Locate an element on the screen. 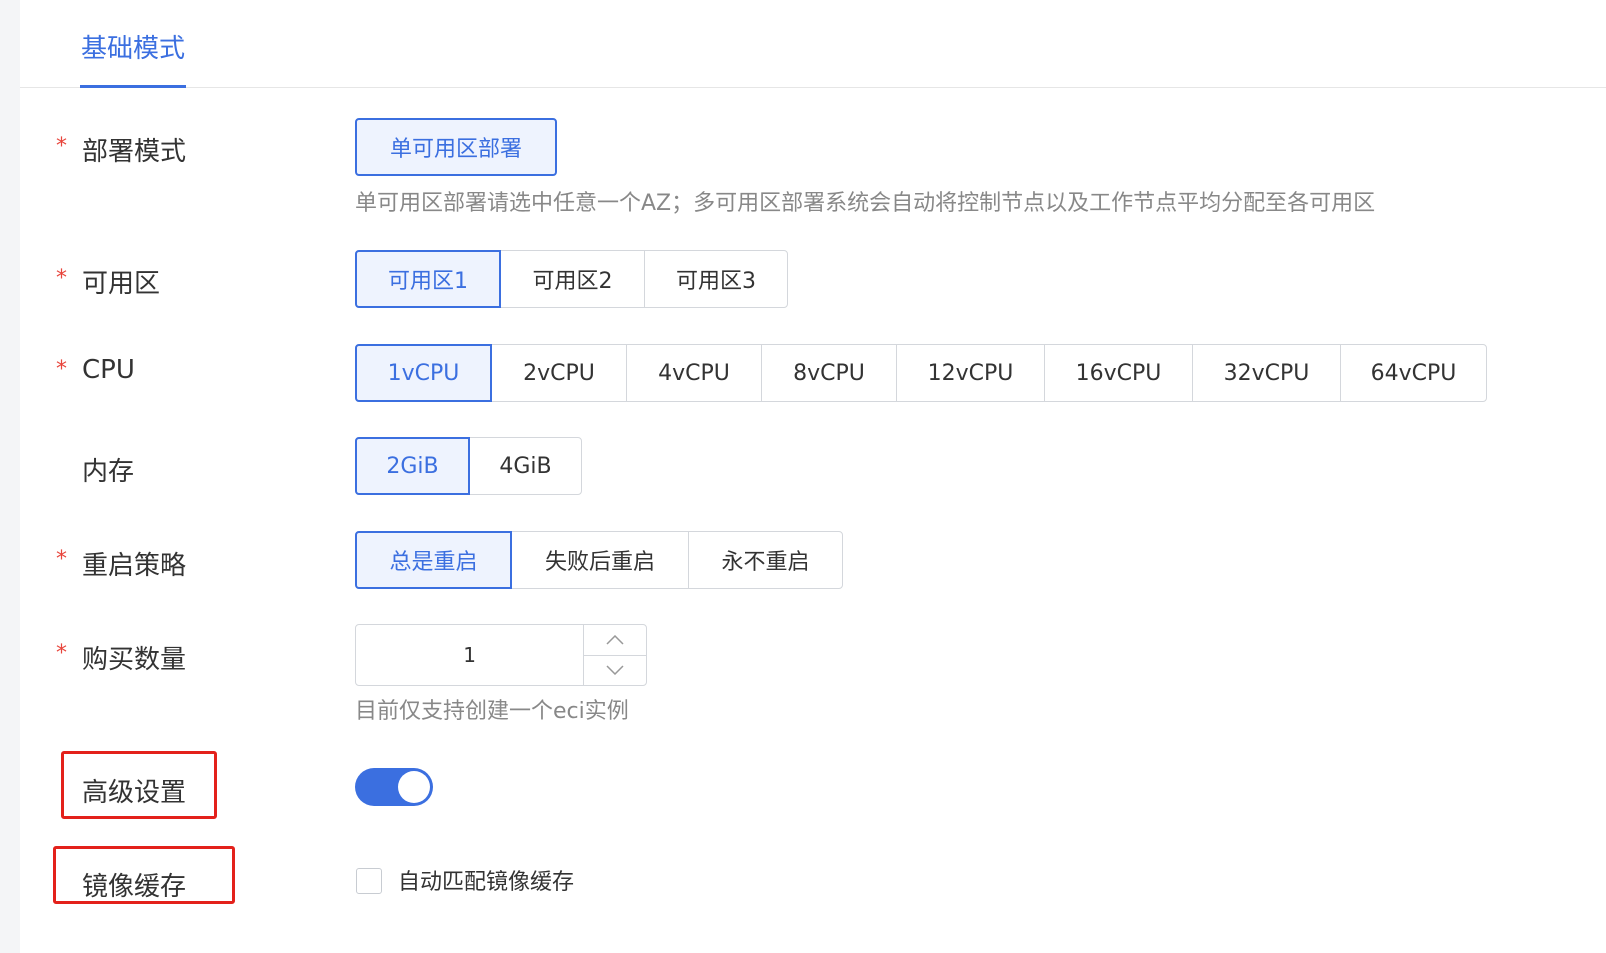 This screenshot has height=953, width=1606. quantity-hint: 目前仅支持创建一个eci实例 is located at coordinates (492, 711).